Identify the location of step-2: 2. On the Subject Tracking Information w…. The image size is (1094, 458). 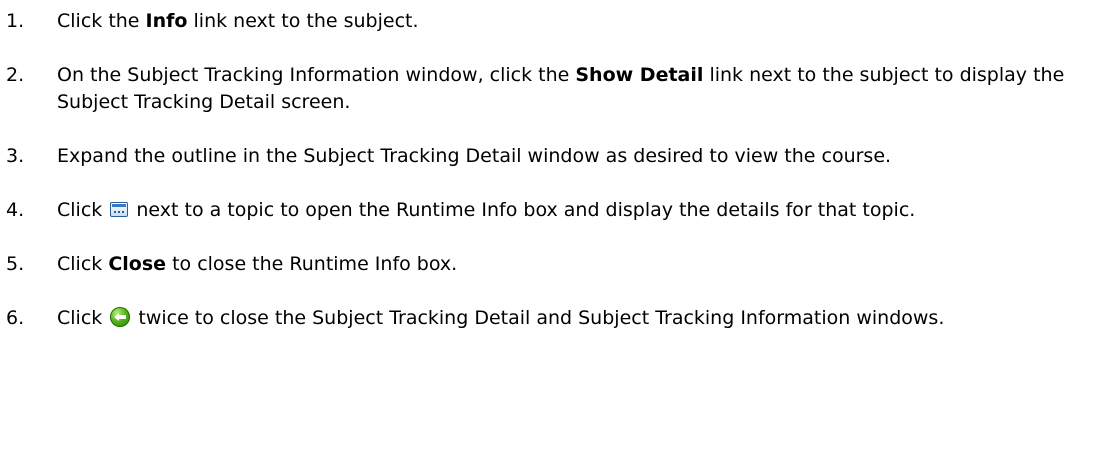
(547, 89).